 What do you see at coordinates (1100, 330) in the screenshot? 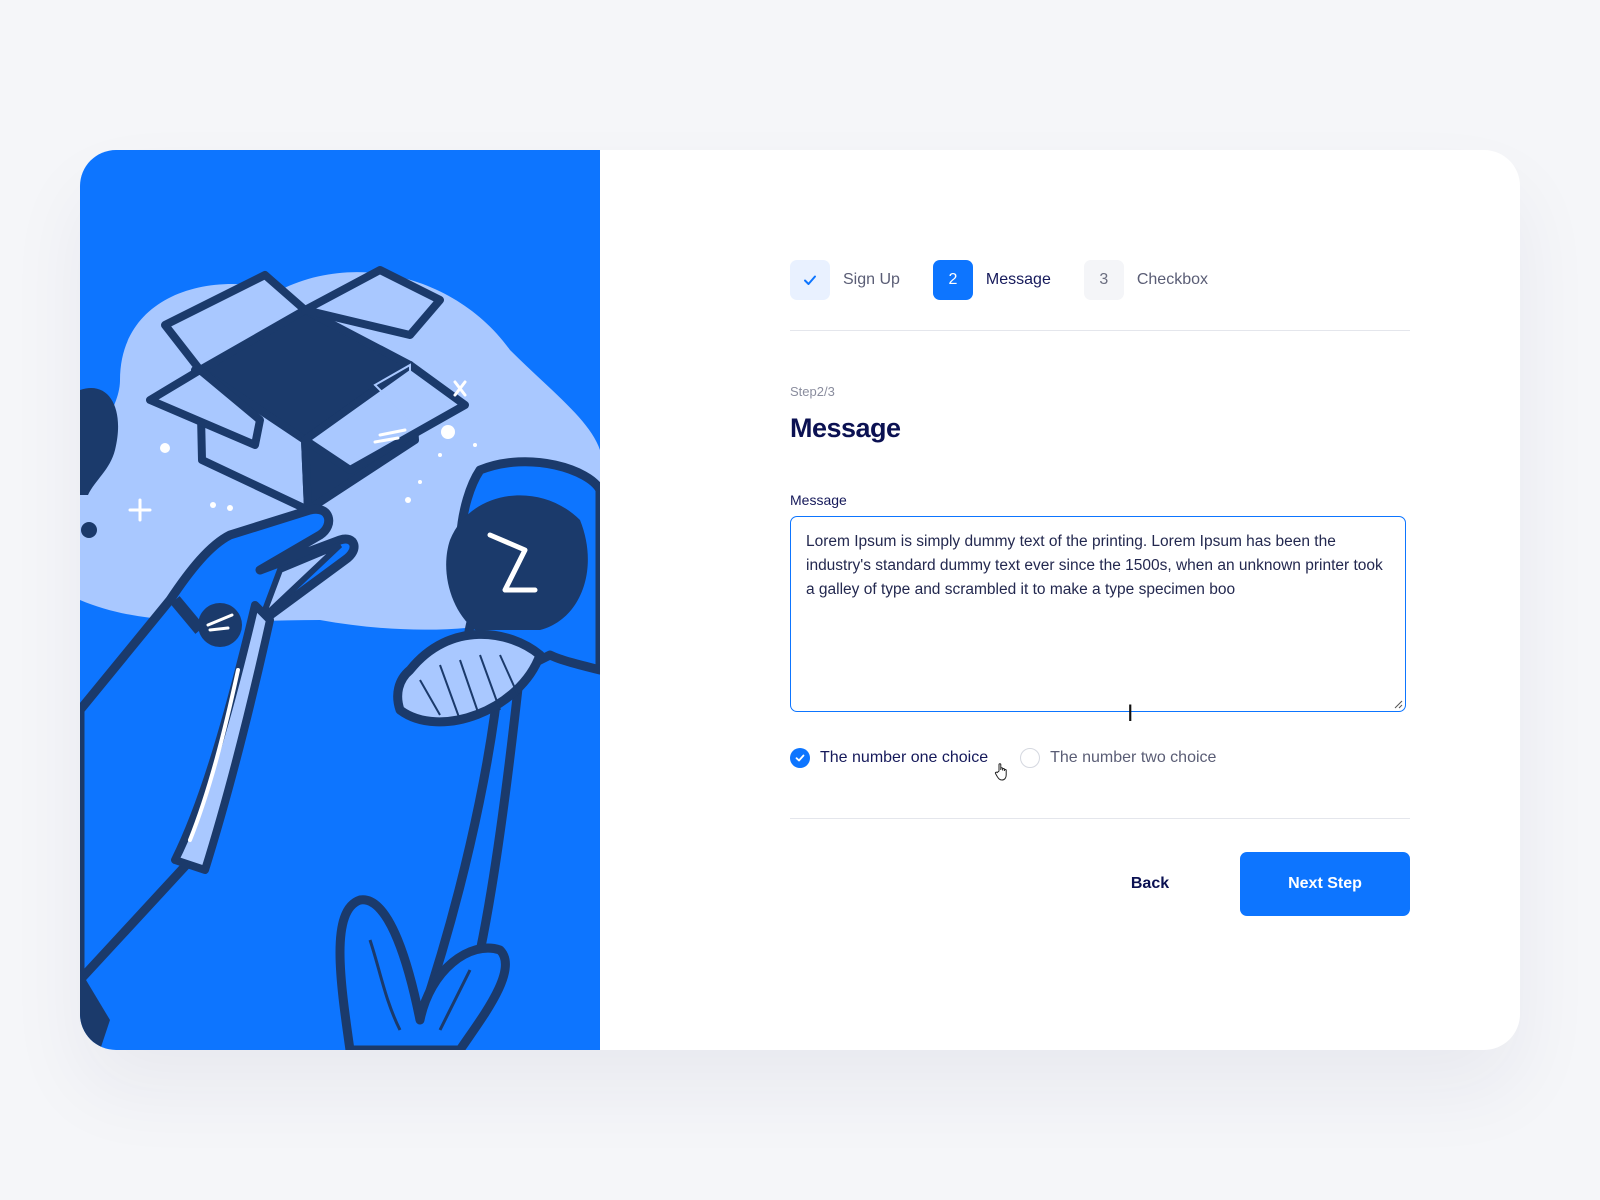
I see `stepper-divider` at bounding box center [1100, 330].